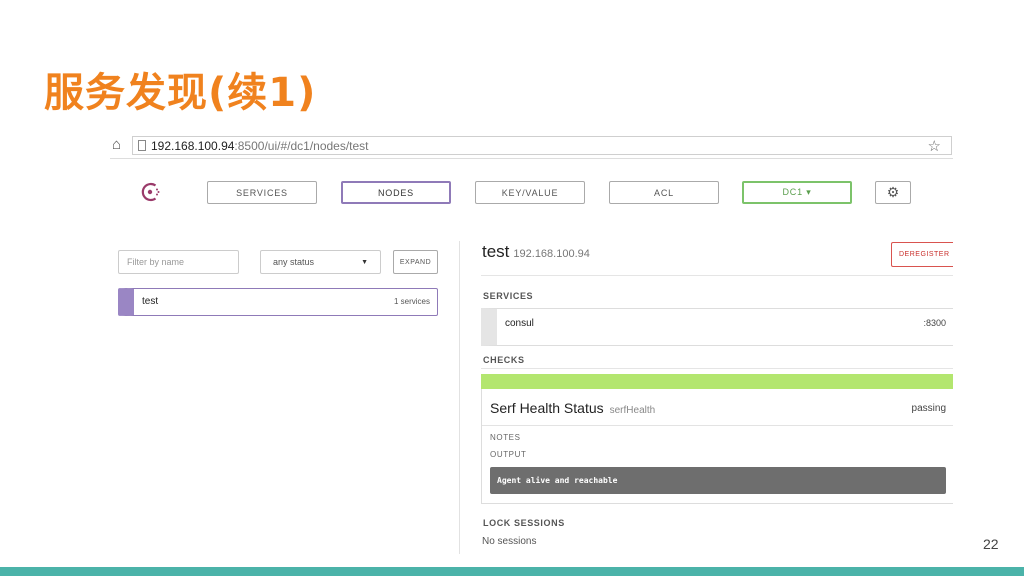 This screenshot has height=576, width=1024. Describe the element at coordinates (934, 146) in the screenshot. I see `bookmark-star-icon: ☆` at that location.